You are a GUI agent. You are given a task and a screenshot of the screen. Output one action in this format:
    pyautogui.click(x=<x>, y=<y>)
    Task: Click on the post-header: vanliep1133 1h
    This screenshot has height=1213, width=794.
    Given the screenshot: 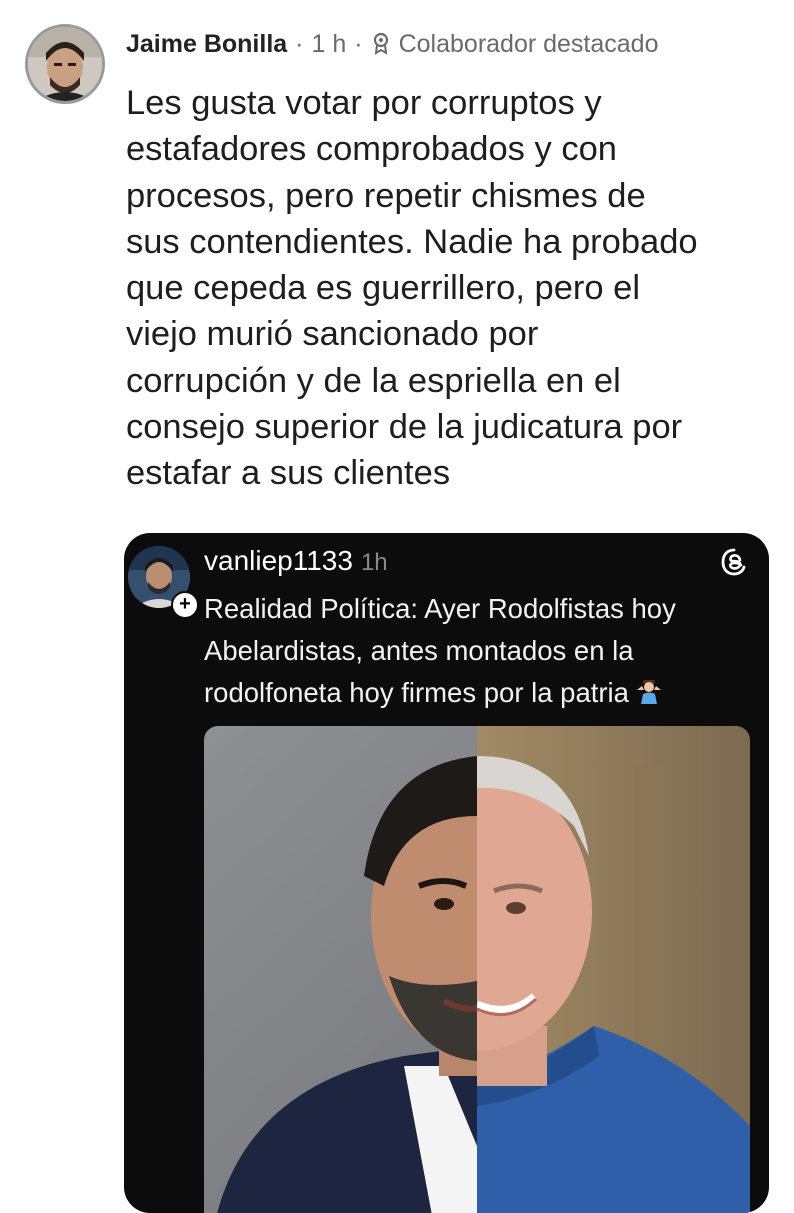 What is the action you would take?
    pyautogui.click(x=296, y=561)
    